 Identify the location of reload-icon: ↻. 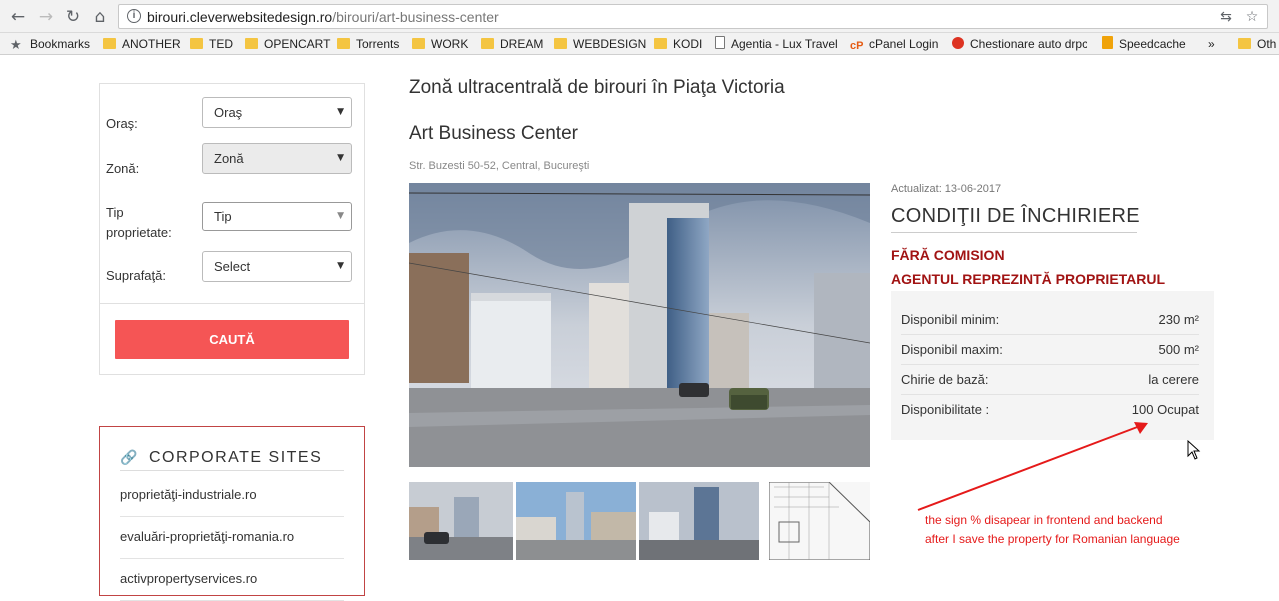
(73, 17).